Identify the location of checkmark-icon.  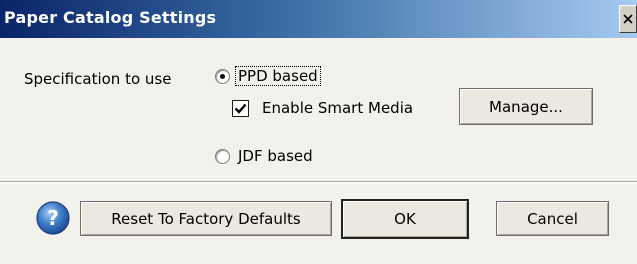
(240, 108).